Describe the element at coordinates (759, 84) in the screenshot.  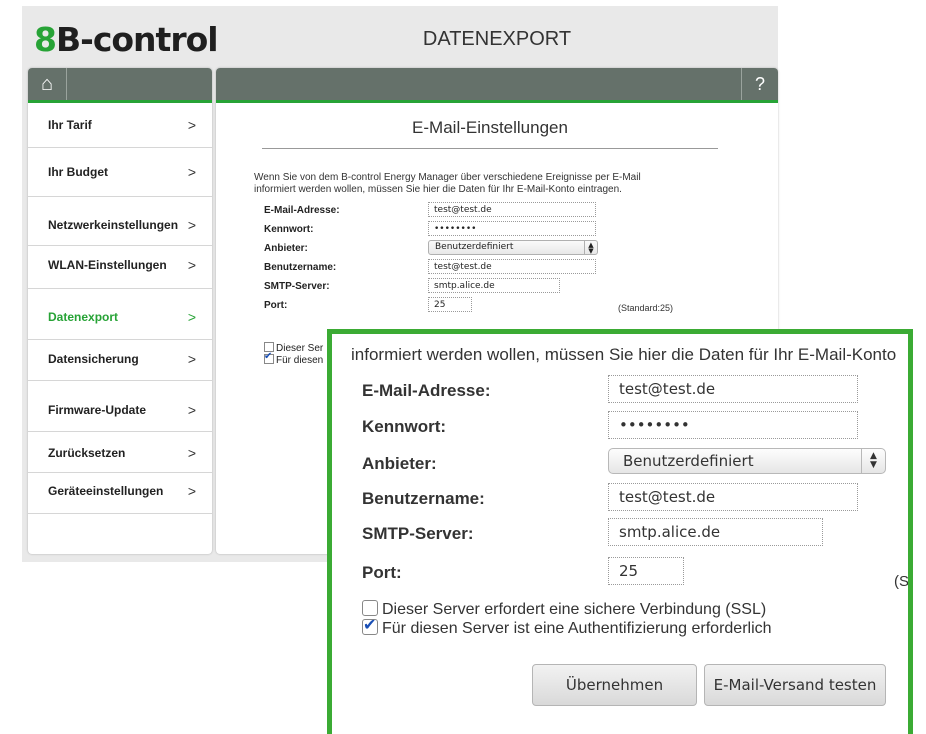
I see `help-button: ?` at that location.